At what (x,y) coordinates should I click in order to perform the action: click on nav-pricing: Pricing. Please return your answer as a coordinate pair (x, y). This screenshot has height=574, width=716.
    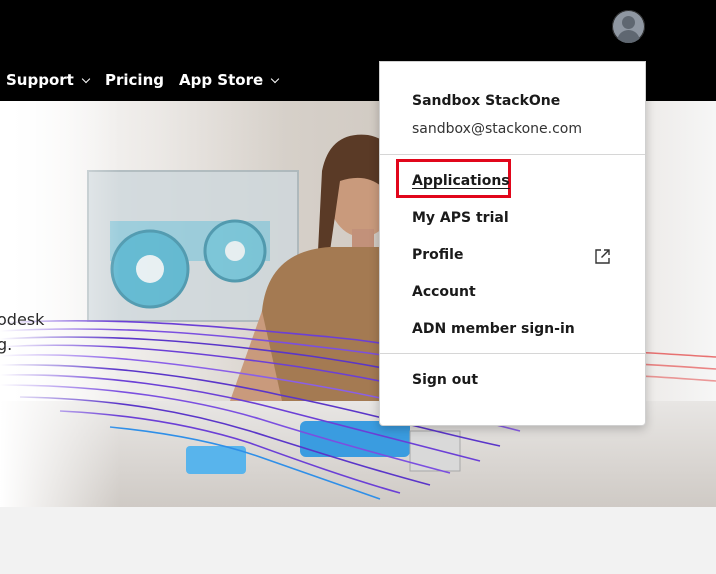
    Looking at the image, I should click on (134, 81).